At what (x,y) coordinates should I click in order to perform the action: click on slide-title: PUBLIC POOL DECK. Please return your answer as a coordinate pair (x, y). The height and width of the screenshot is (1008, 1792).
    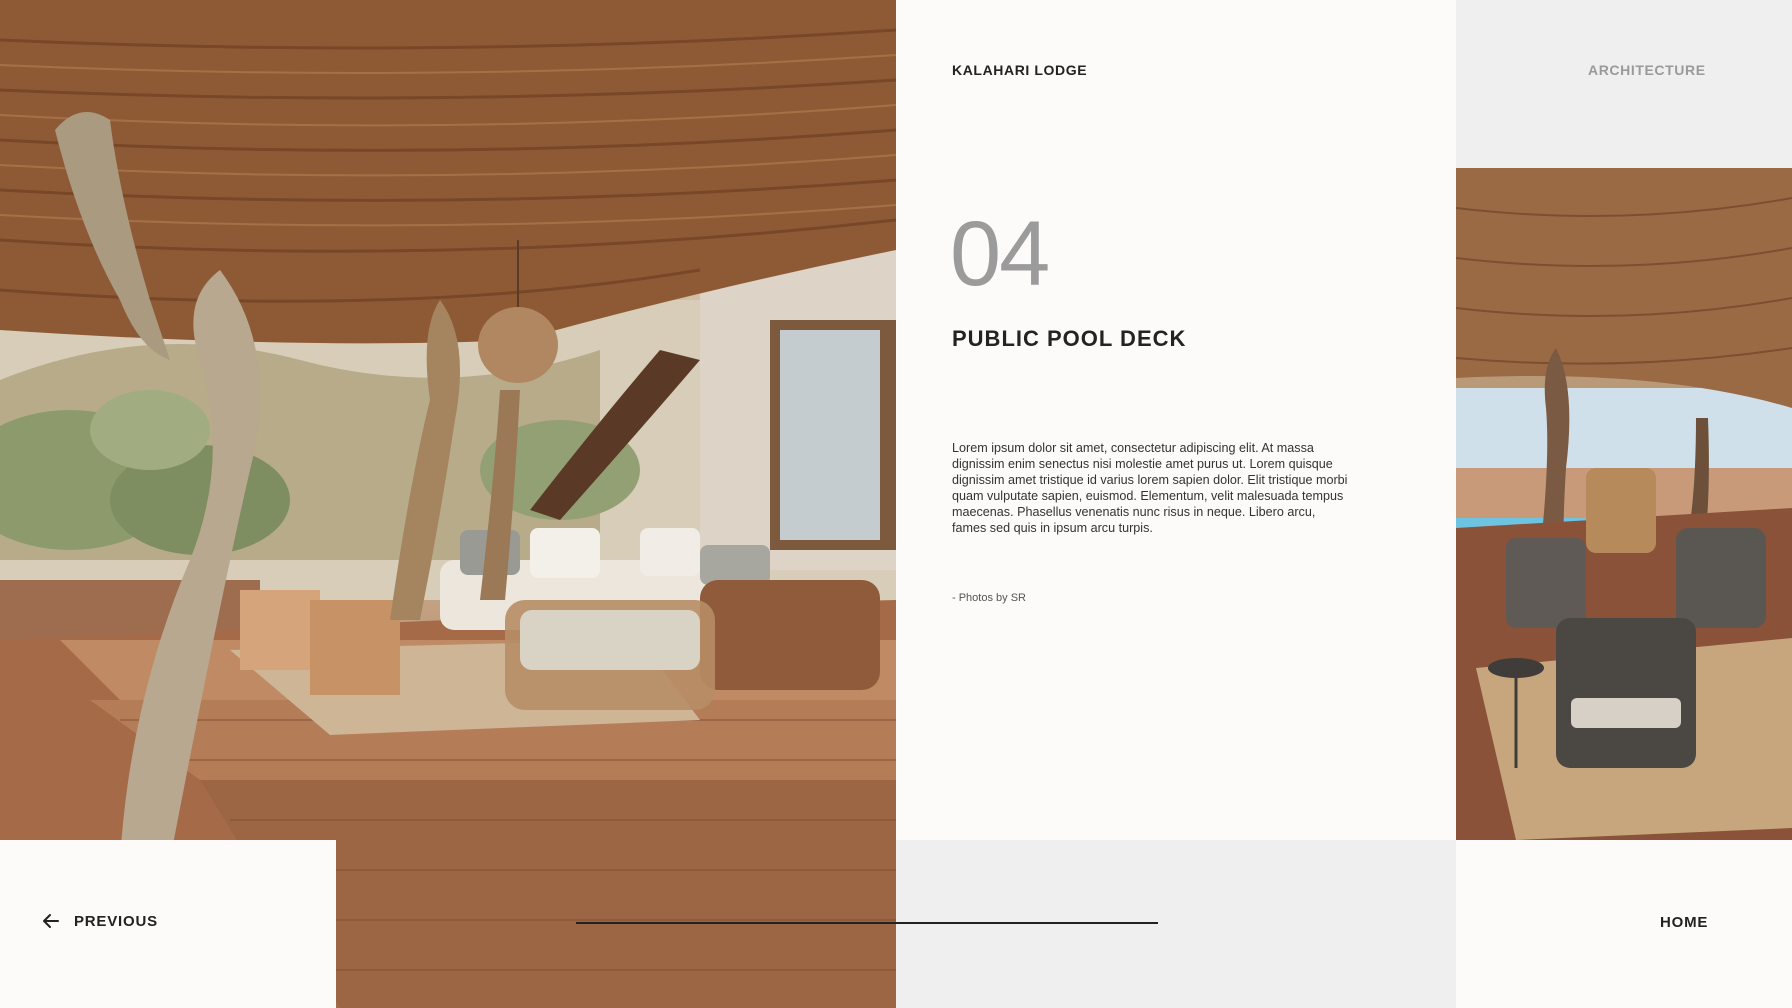
    Looking at the image, I should click on (1069, 338).